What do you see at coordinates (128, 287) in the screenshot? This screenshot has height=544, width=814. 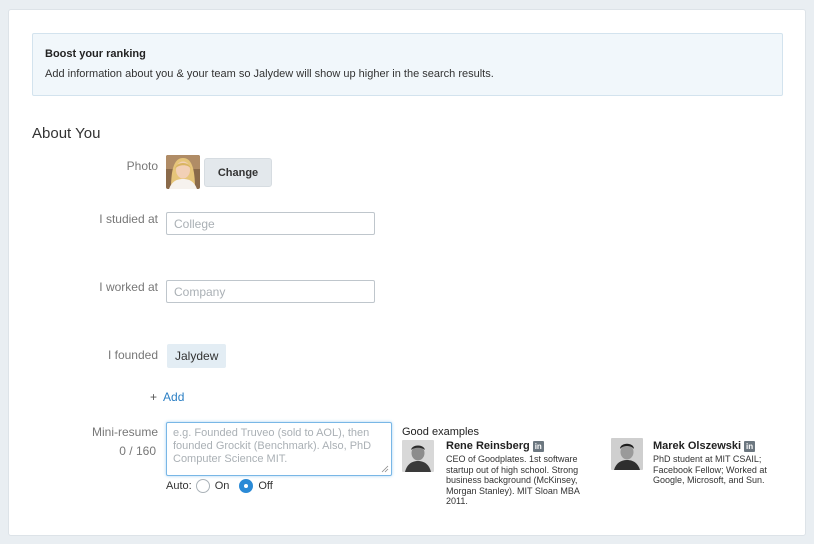 I see `worked-label: I worked at` at bounding box center [128, 287].